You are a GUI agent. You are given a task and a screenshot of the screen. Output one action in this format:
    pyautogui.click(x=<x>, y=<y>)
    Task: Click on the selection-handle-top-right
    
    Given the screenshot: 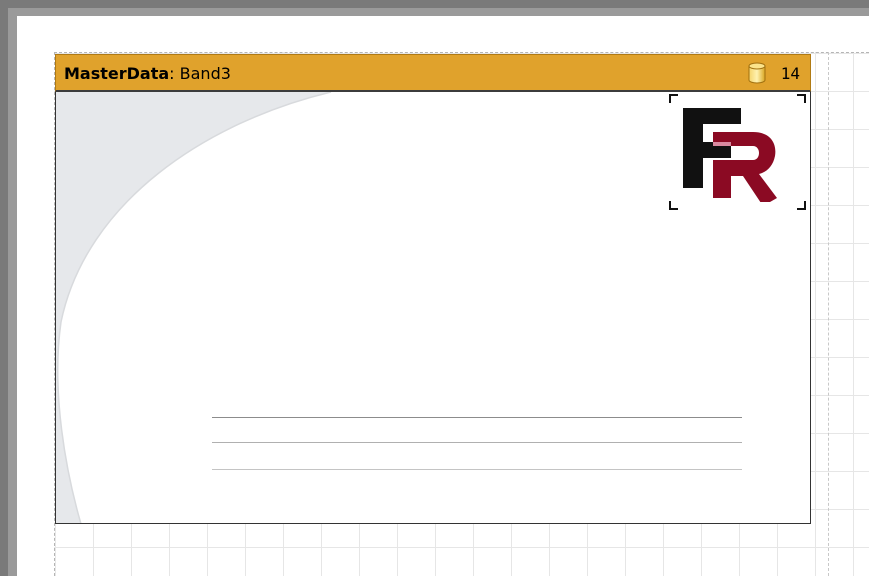 What is the action you would take?
    pyautogui.click(x=801, y=98)
    